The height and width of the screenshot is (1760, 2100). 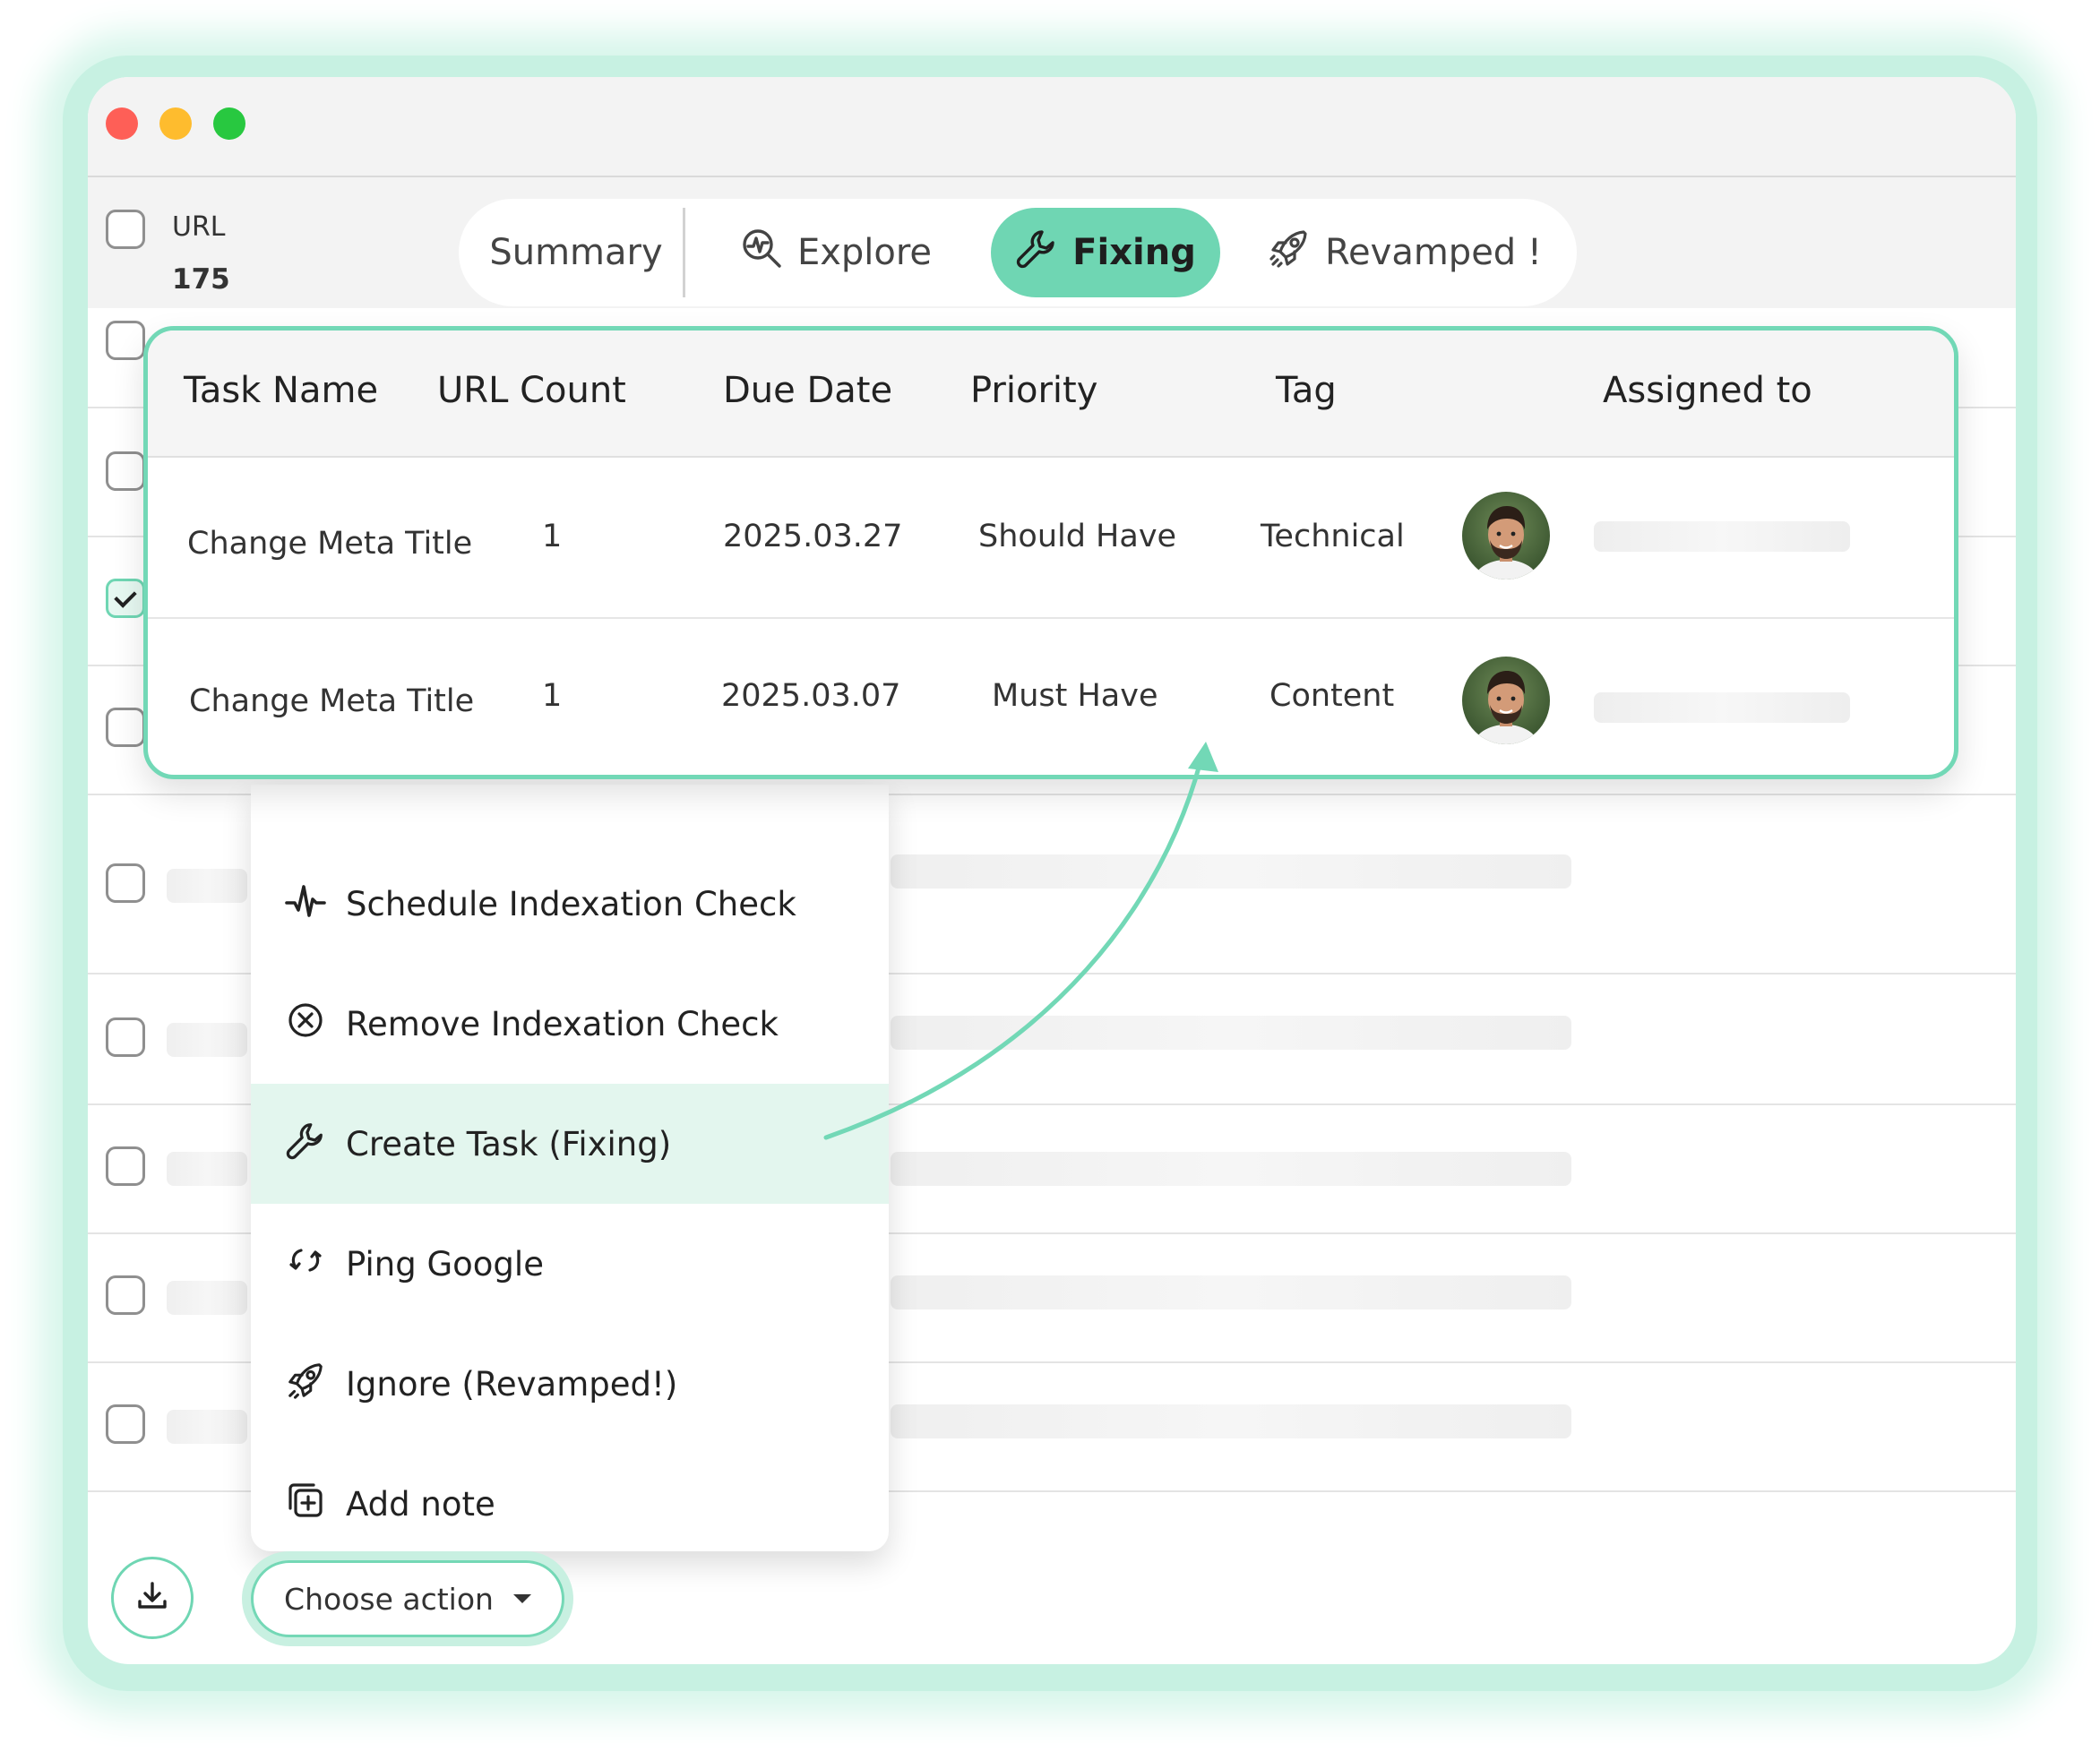 What do you see at coordinates (1051, 618) in the screenshot?
I see `row-divider` at bounding box center [1051, 618].